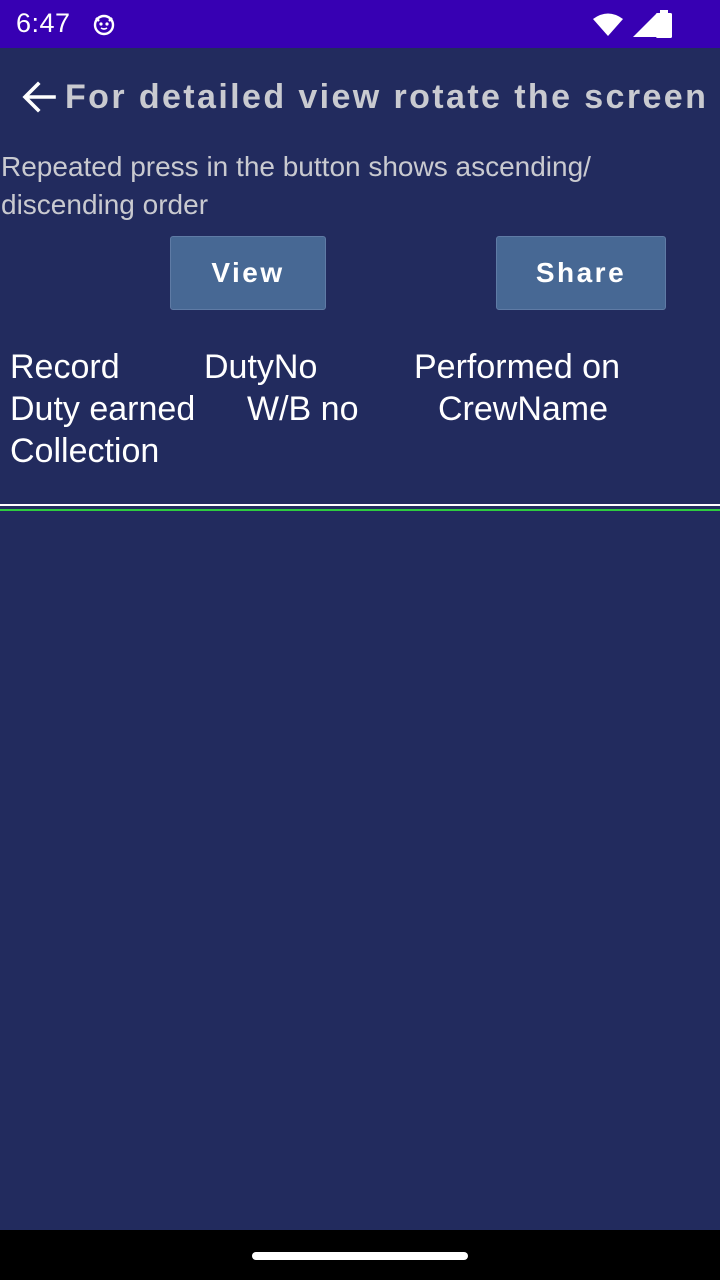  What do you see at coordinates (260, 367) in the screenshot?
I see `column-header-dutyno: DutyNo` at bounding box center [260, 367].